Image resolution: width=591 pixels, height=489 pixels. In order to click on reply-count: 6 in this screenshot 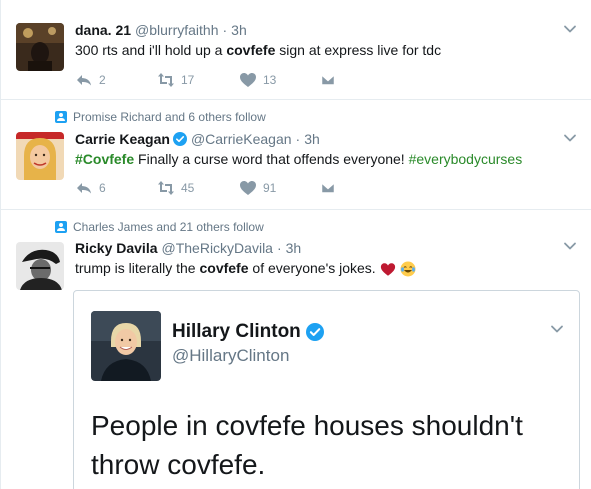, I will do `click(102, 188)`.